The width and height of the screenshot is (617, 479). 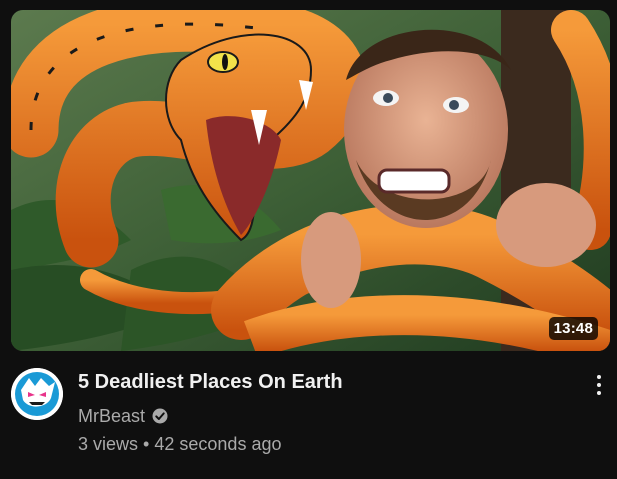 What do you see at coordinates (108, 444) in the screenshot?
I see `view-count: 3 views` at bounding box center [108, 444].